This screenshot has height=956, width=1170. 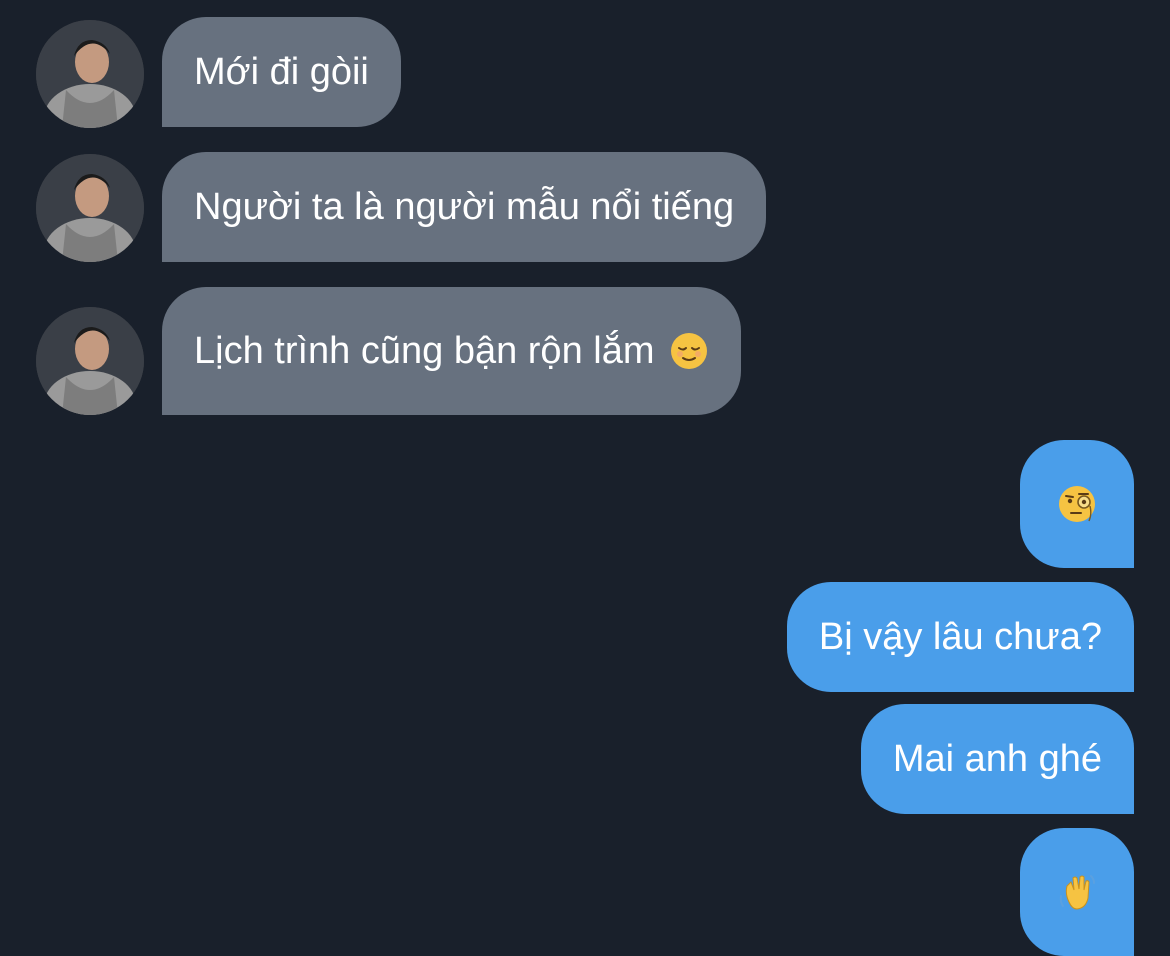 I want to click on incoming-message: Mới đi gòii, so click(x=281, y=72).